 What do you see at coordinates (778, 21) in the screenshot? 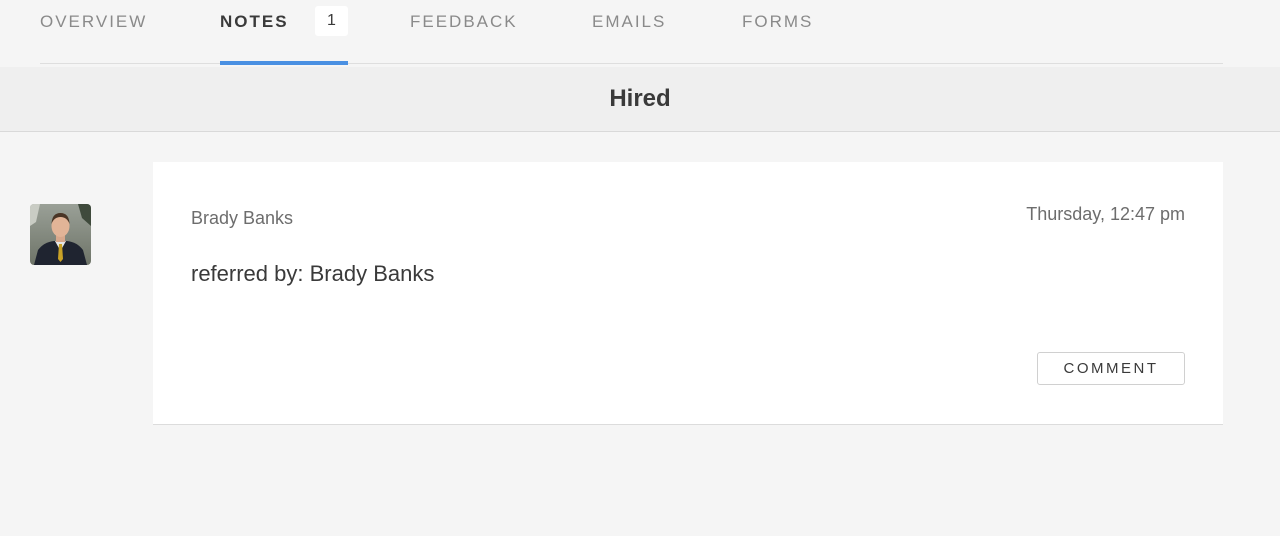
I see `tab-forms-label: FORMS` at bounding box center [778, 21].